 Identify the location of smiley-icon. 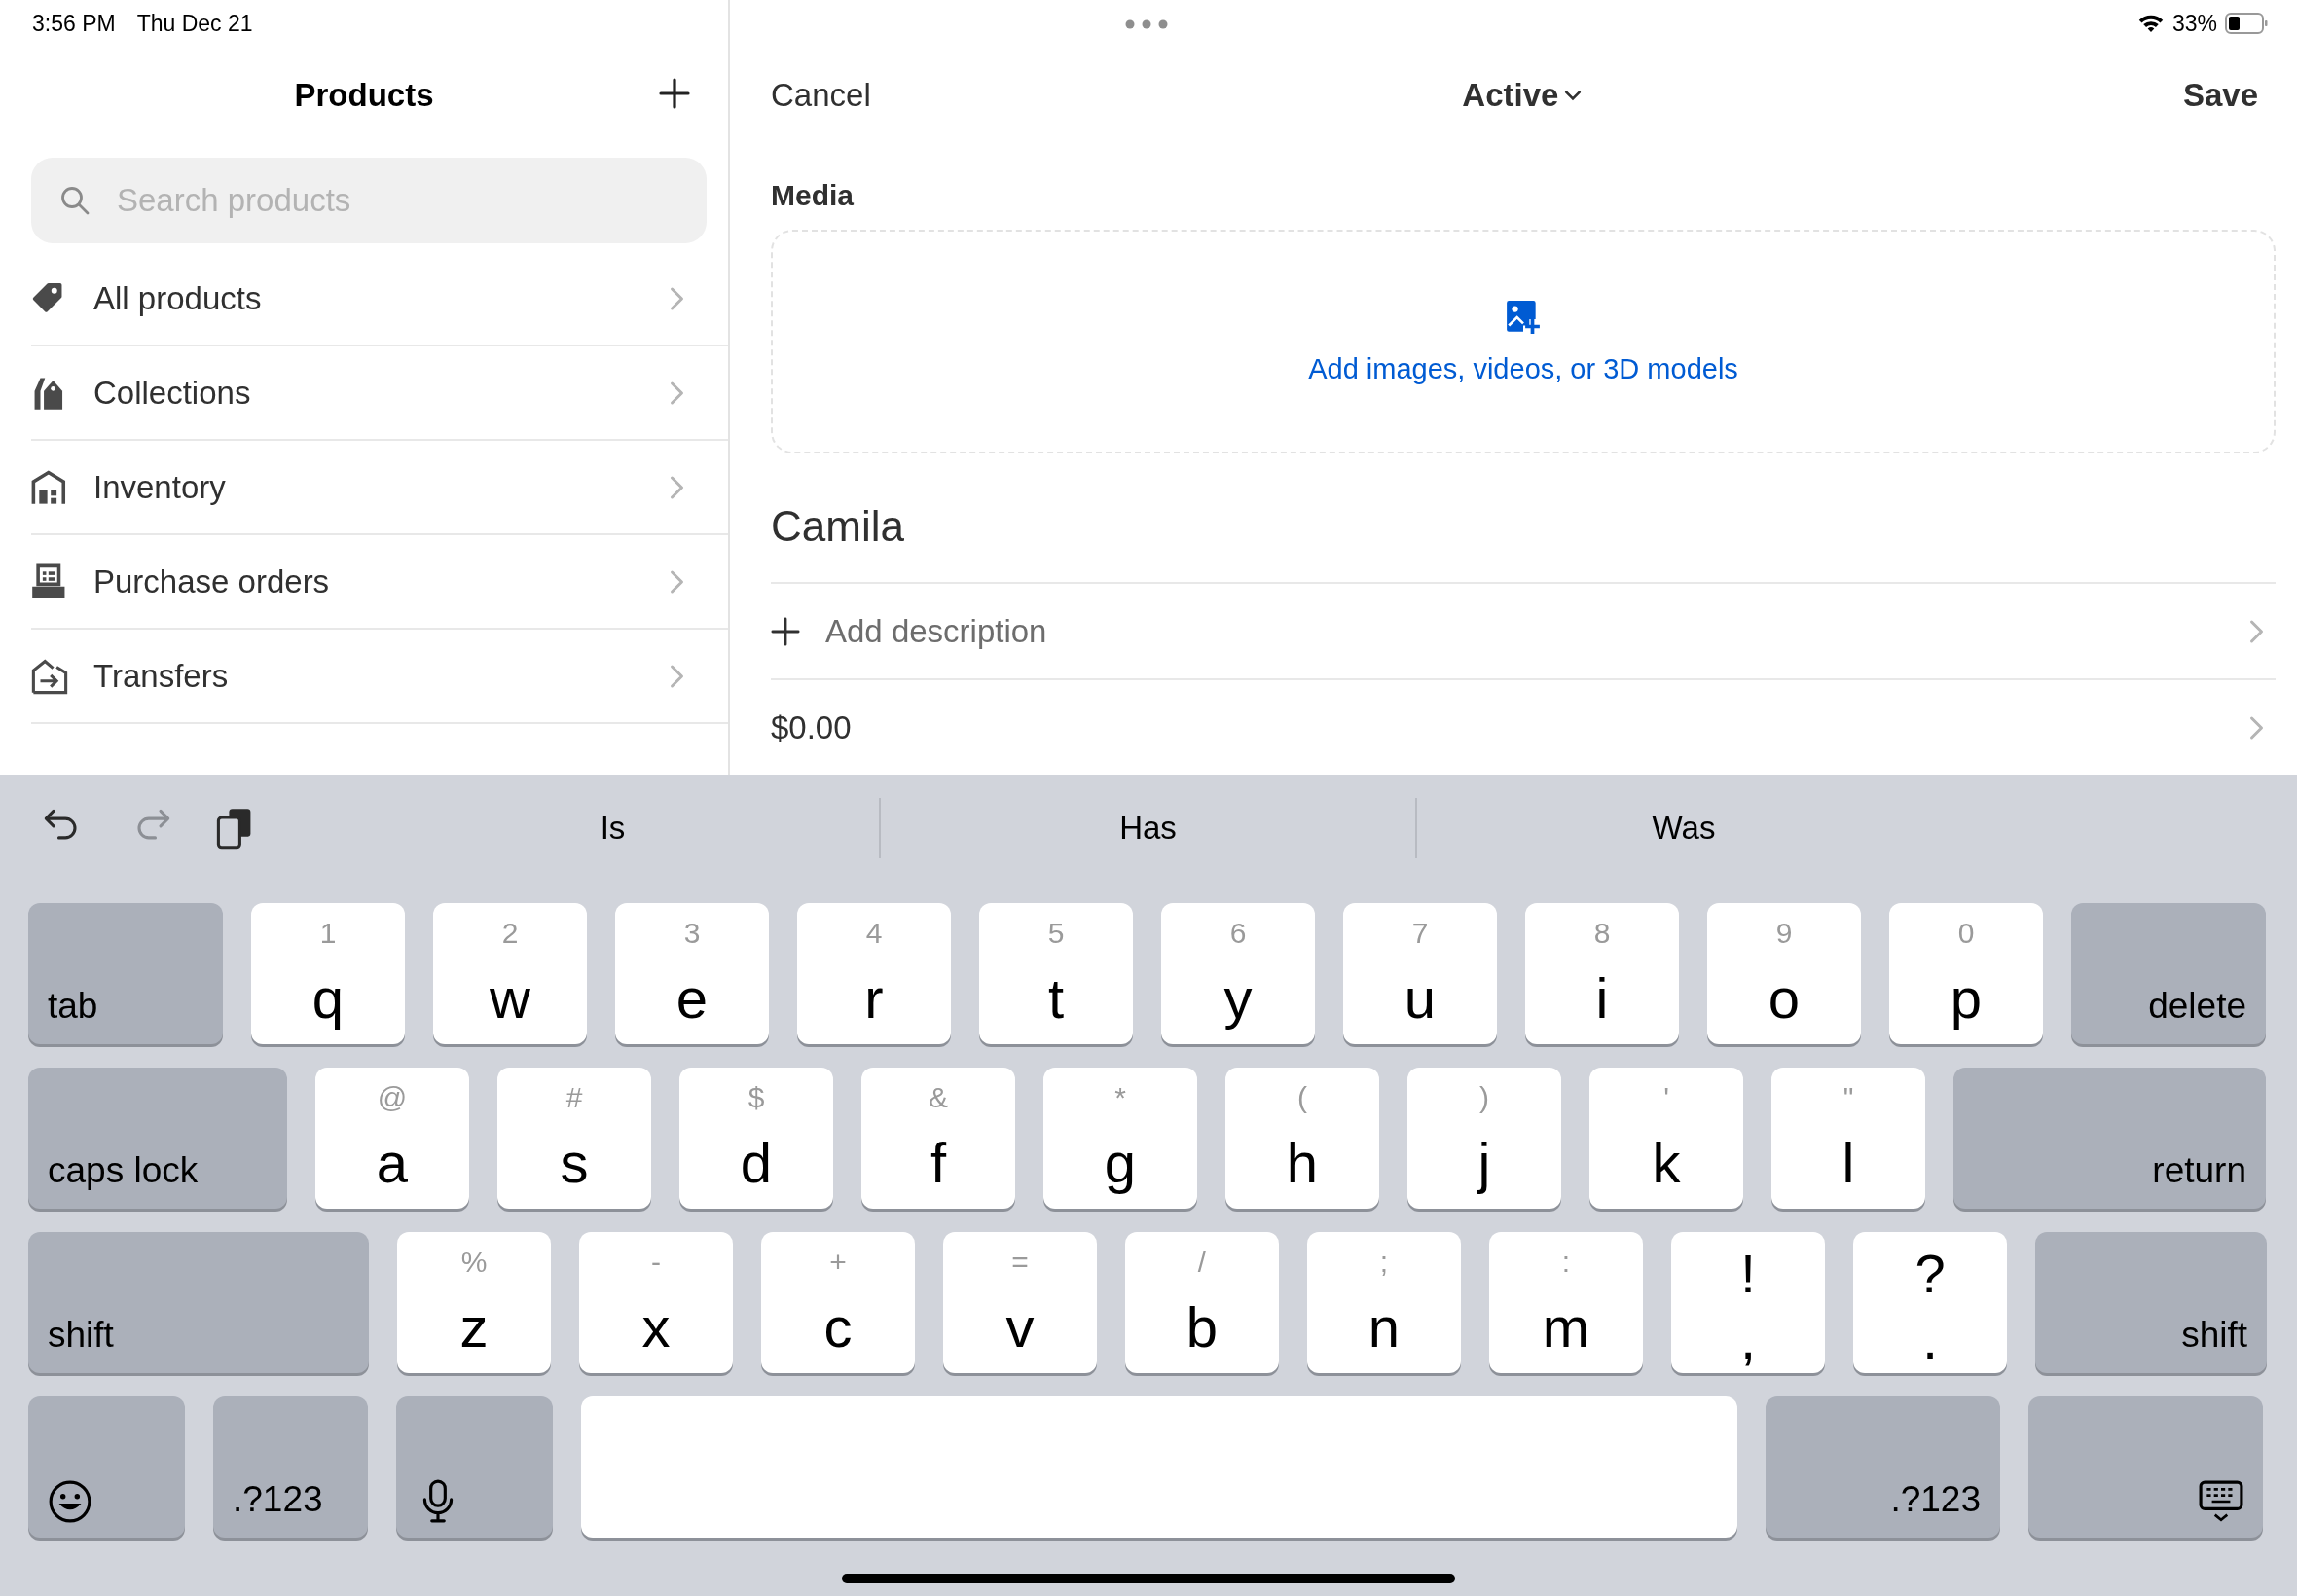
(70, 1502).